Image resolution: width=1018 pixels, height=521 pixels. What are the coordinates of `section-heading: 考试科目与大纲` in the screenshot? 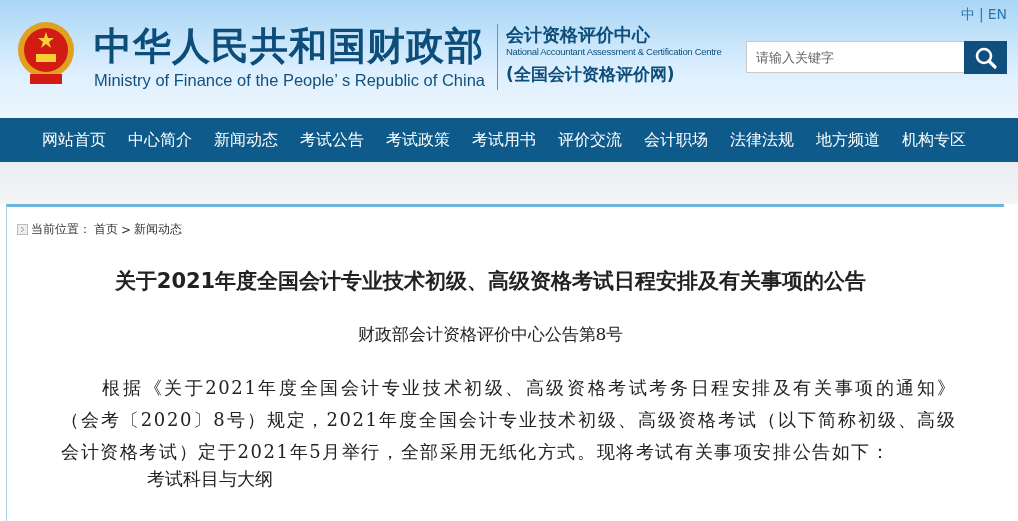 It's located at (210, 479).